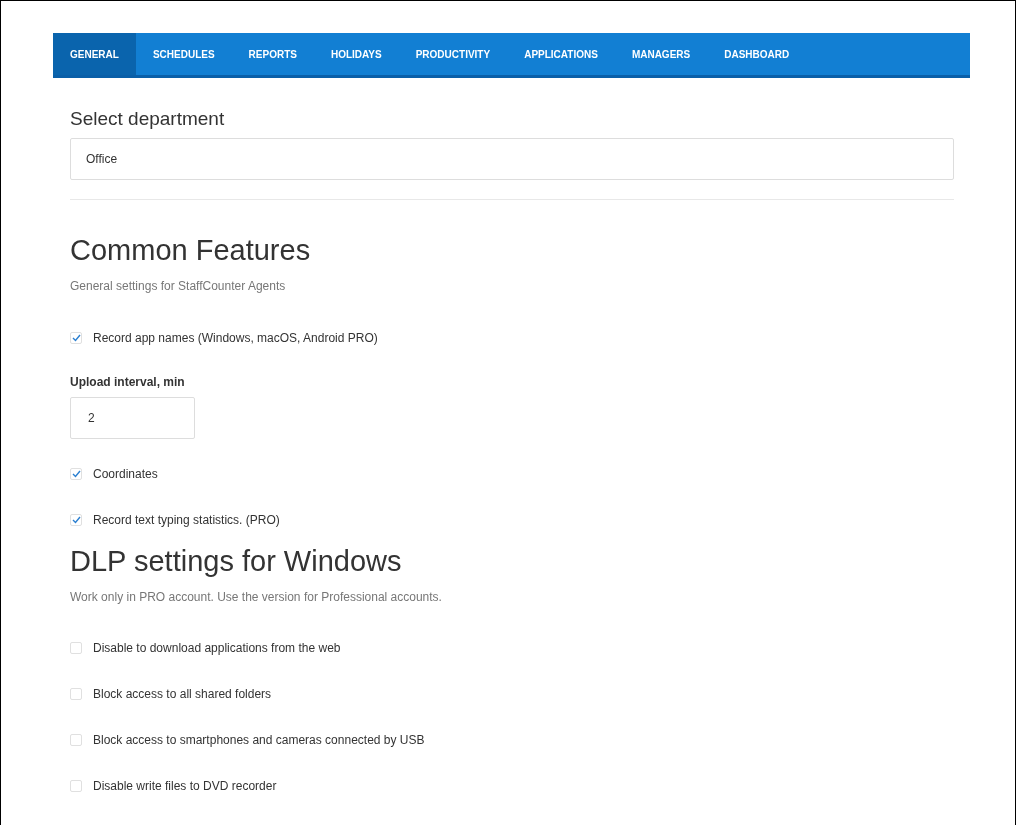 This screenshot has height=825, width=1016. What do you see at coordinates (217, 648) in the screenshot?
I see `checkbox-label: Disable to download applications from the web` at bounding box center [217, 648].